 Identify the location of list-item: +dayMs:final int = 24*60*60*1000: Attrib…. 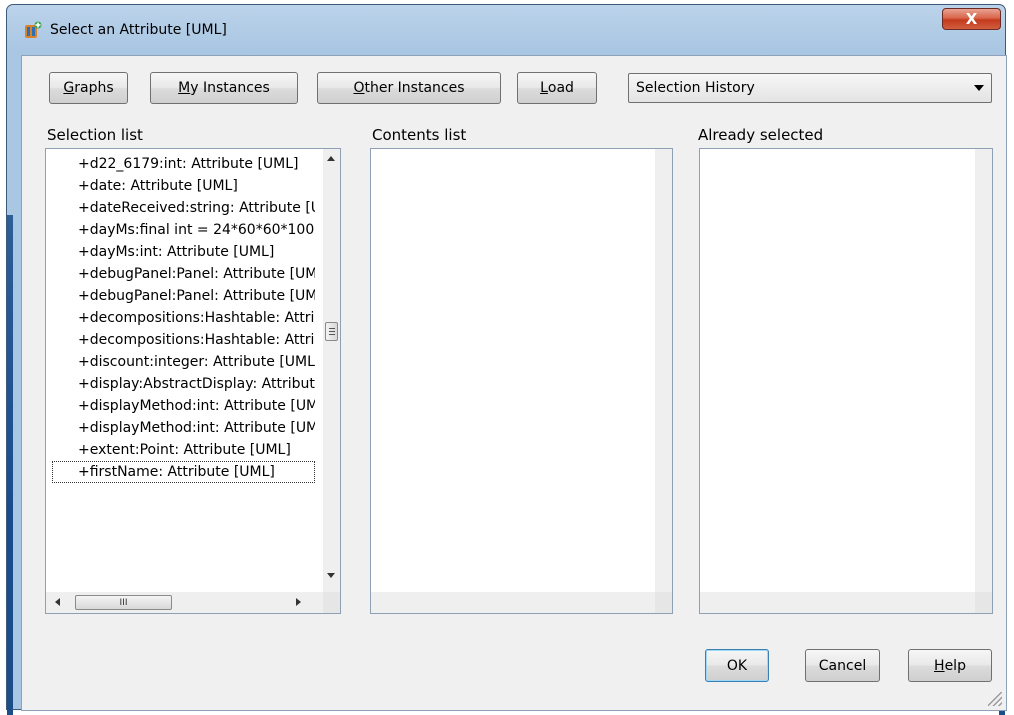
(183, 230).